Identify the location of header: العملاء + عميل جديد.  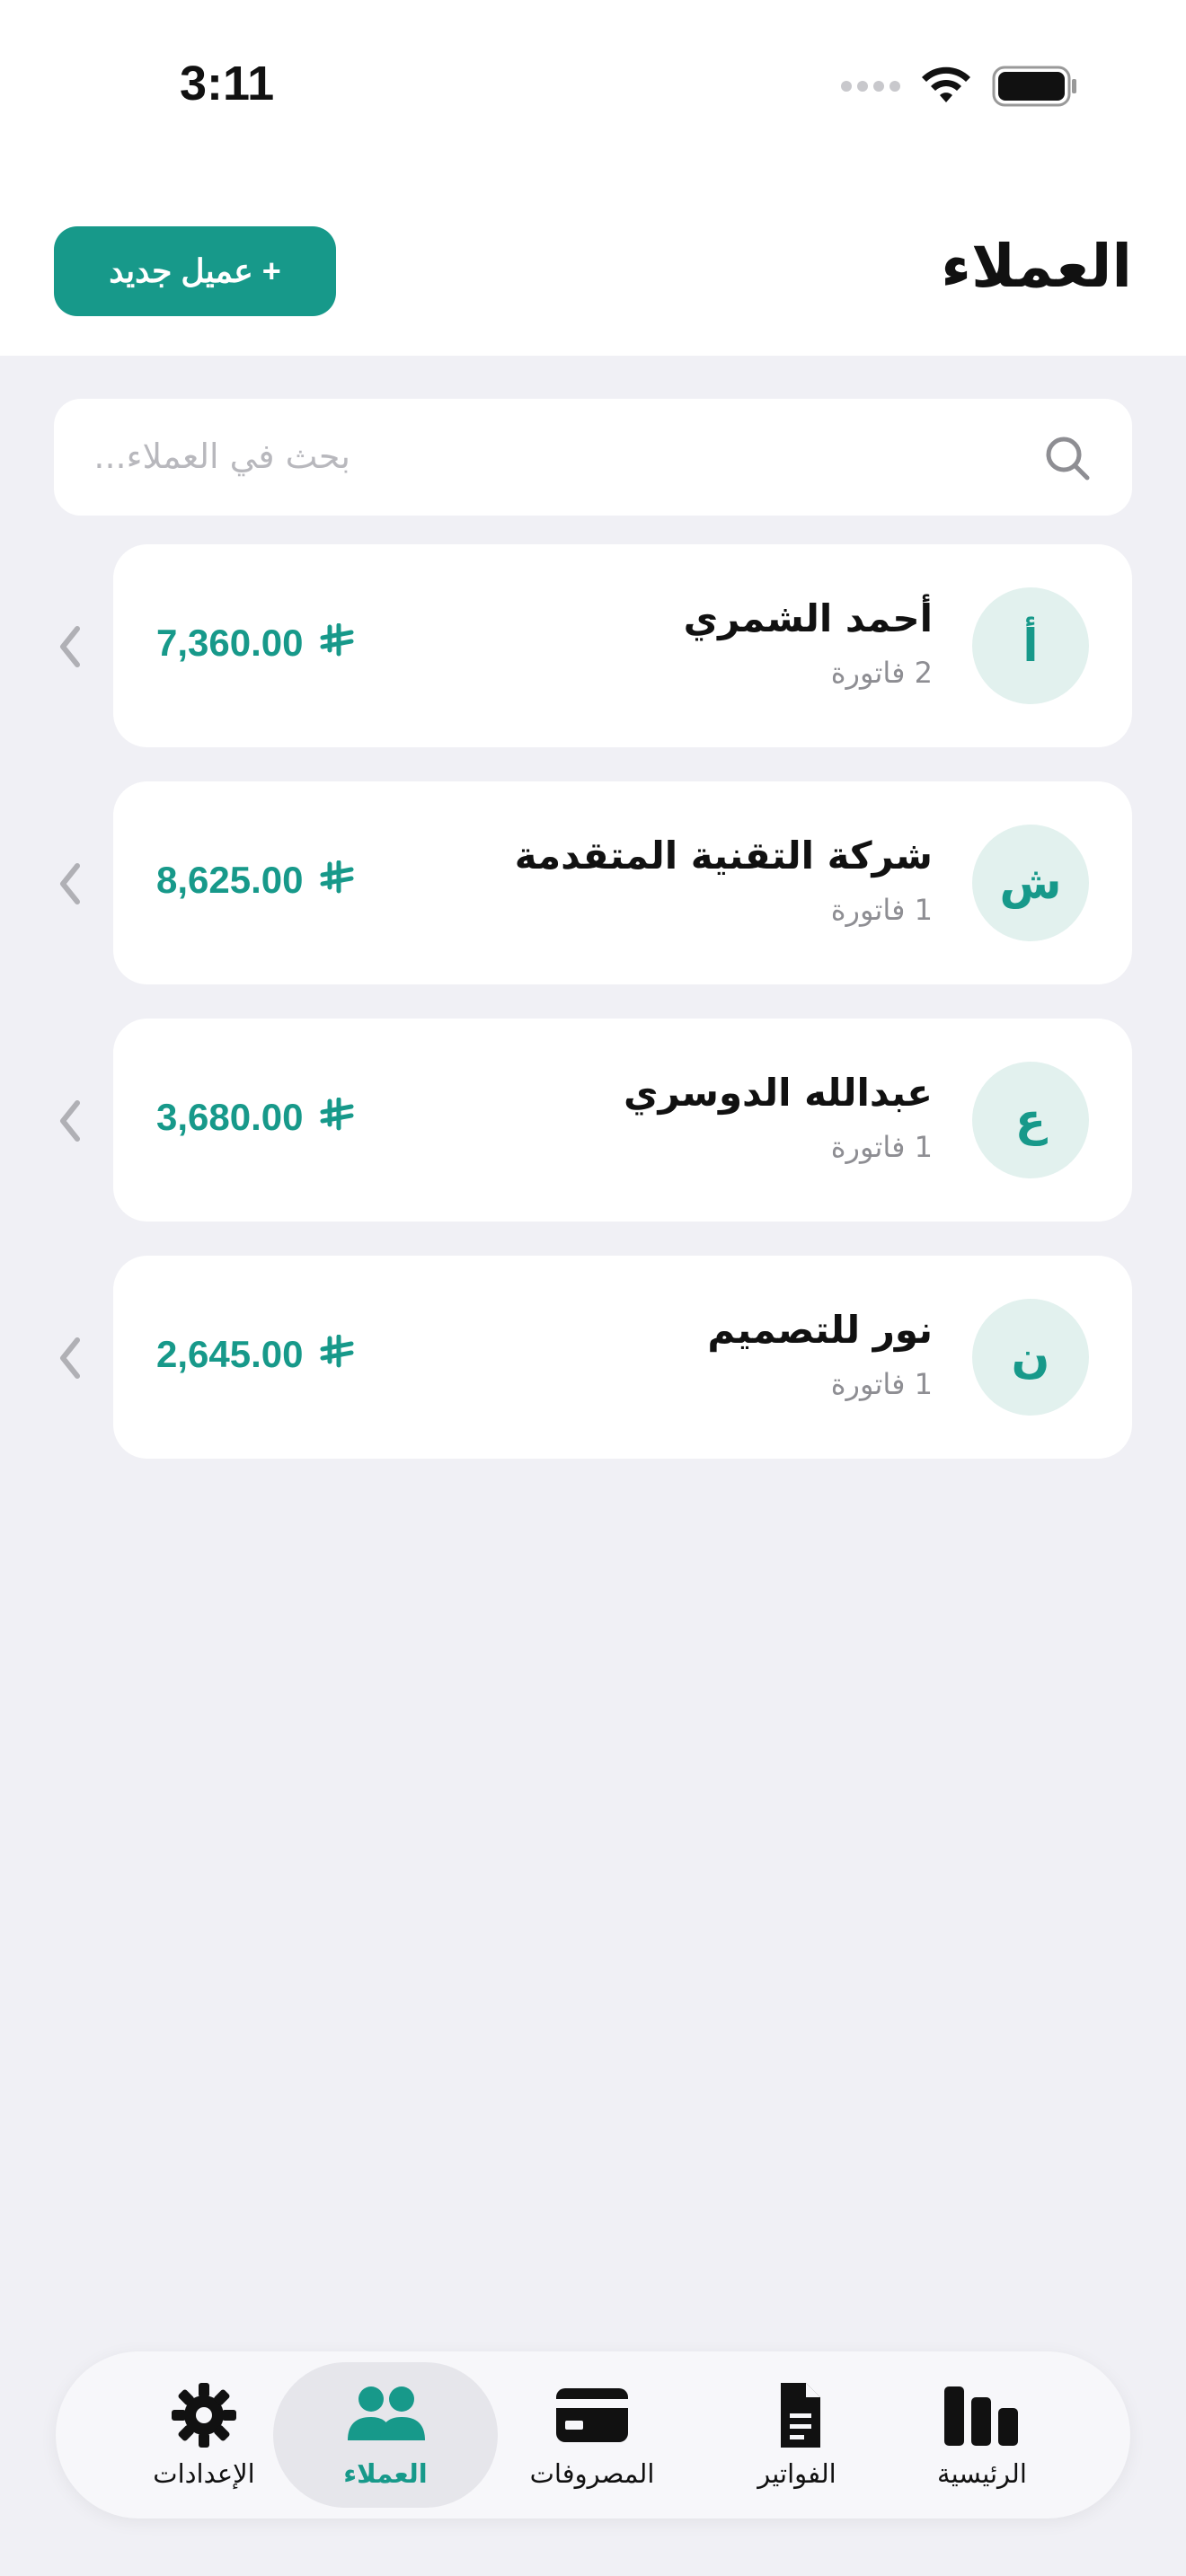
(593, 268).